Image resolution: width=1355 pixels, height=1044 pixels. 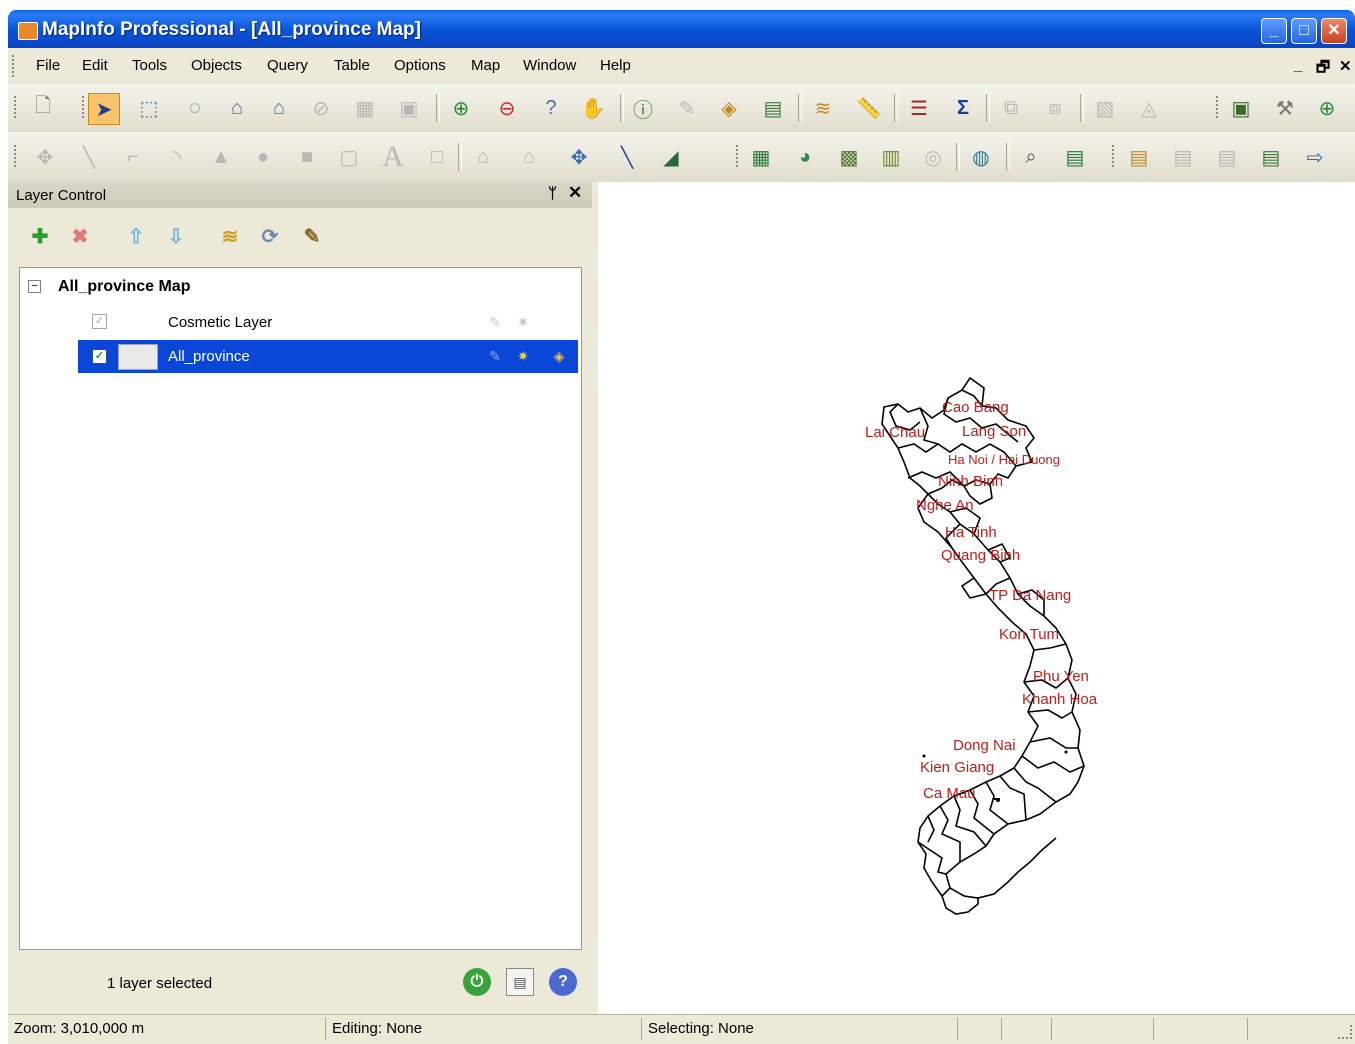 What do you see at coordinates (970, 481) in the screenshot?
I see `map-label: Ninh Binh` at bounding box center [970, 481].